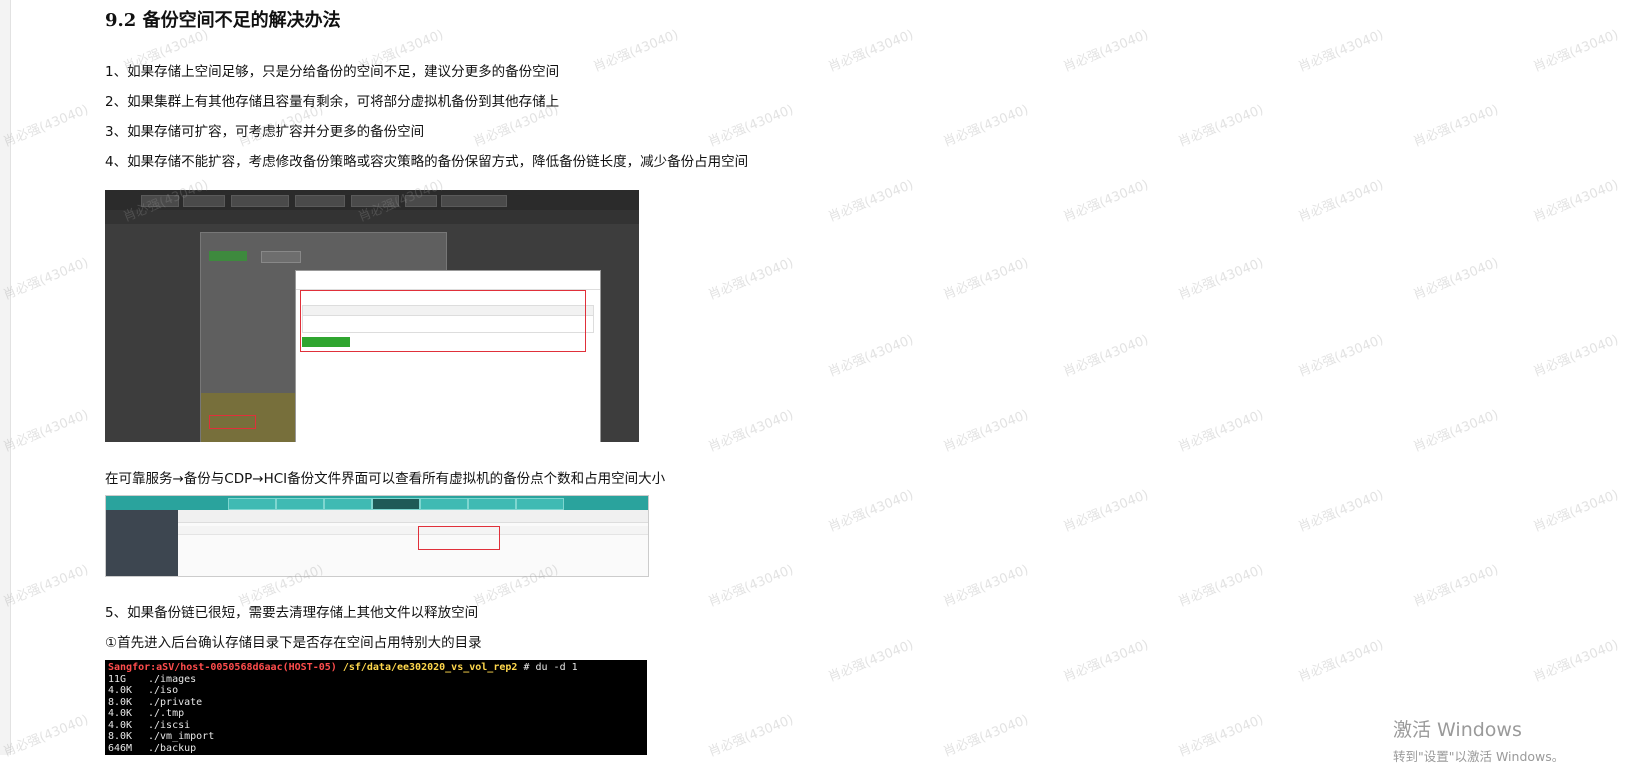  Describe the element at coordinates (413, 516) in the screenshot. I see `screenshot-toolbar` at that location.